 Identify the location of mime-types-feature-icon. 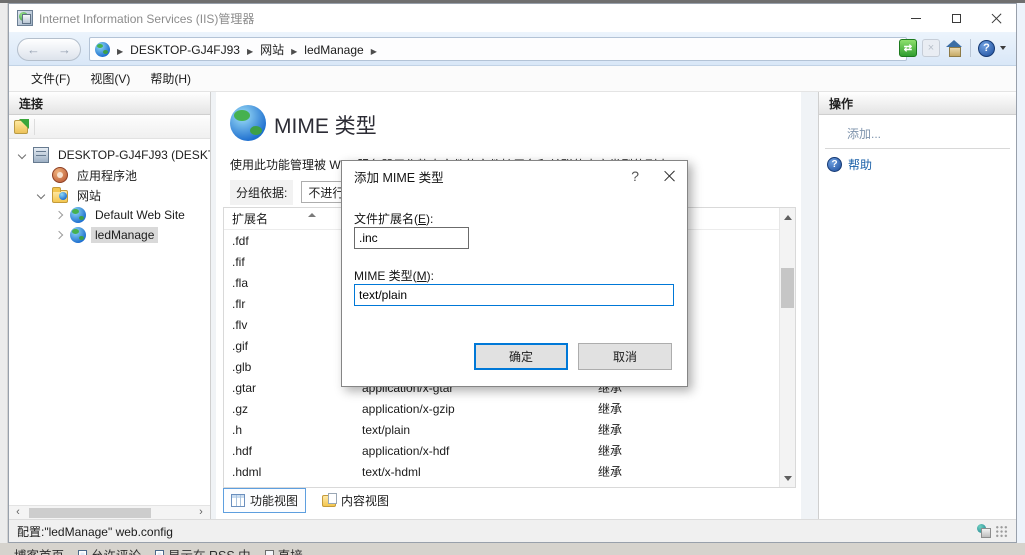
(248, 123).